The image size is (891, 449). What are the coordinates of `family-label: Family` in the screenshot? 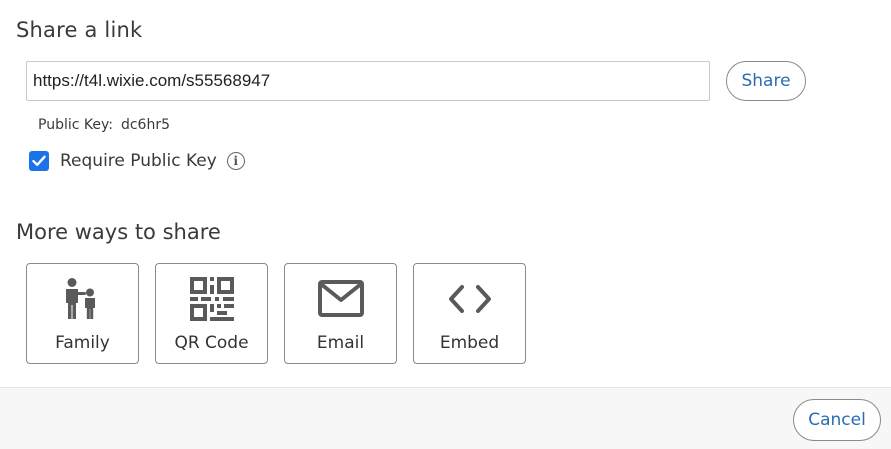 It's located at (82, 343).